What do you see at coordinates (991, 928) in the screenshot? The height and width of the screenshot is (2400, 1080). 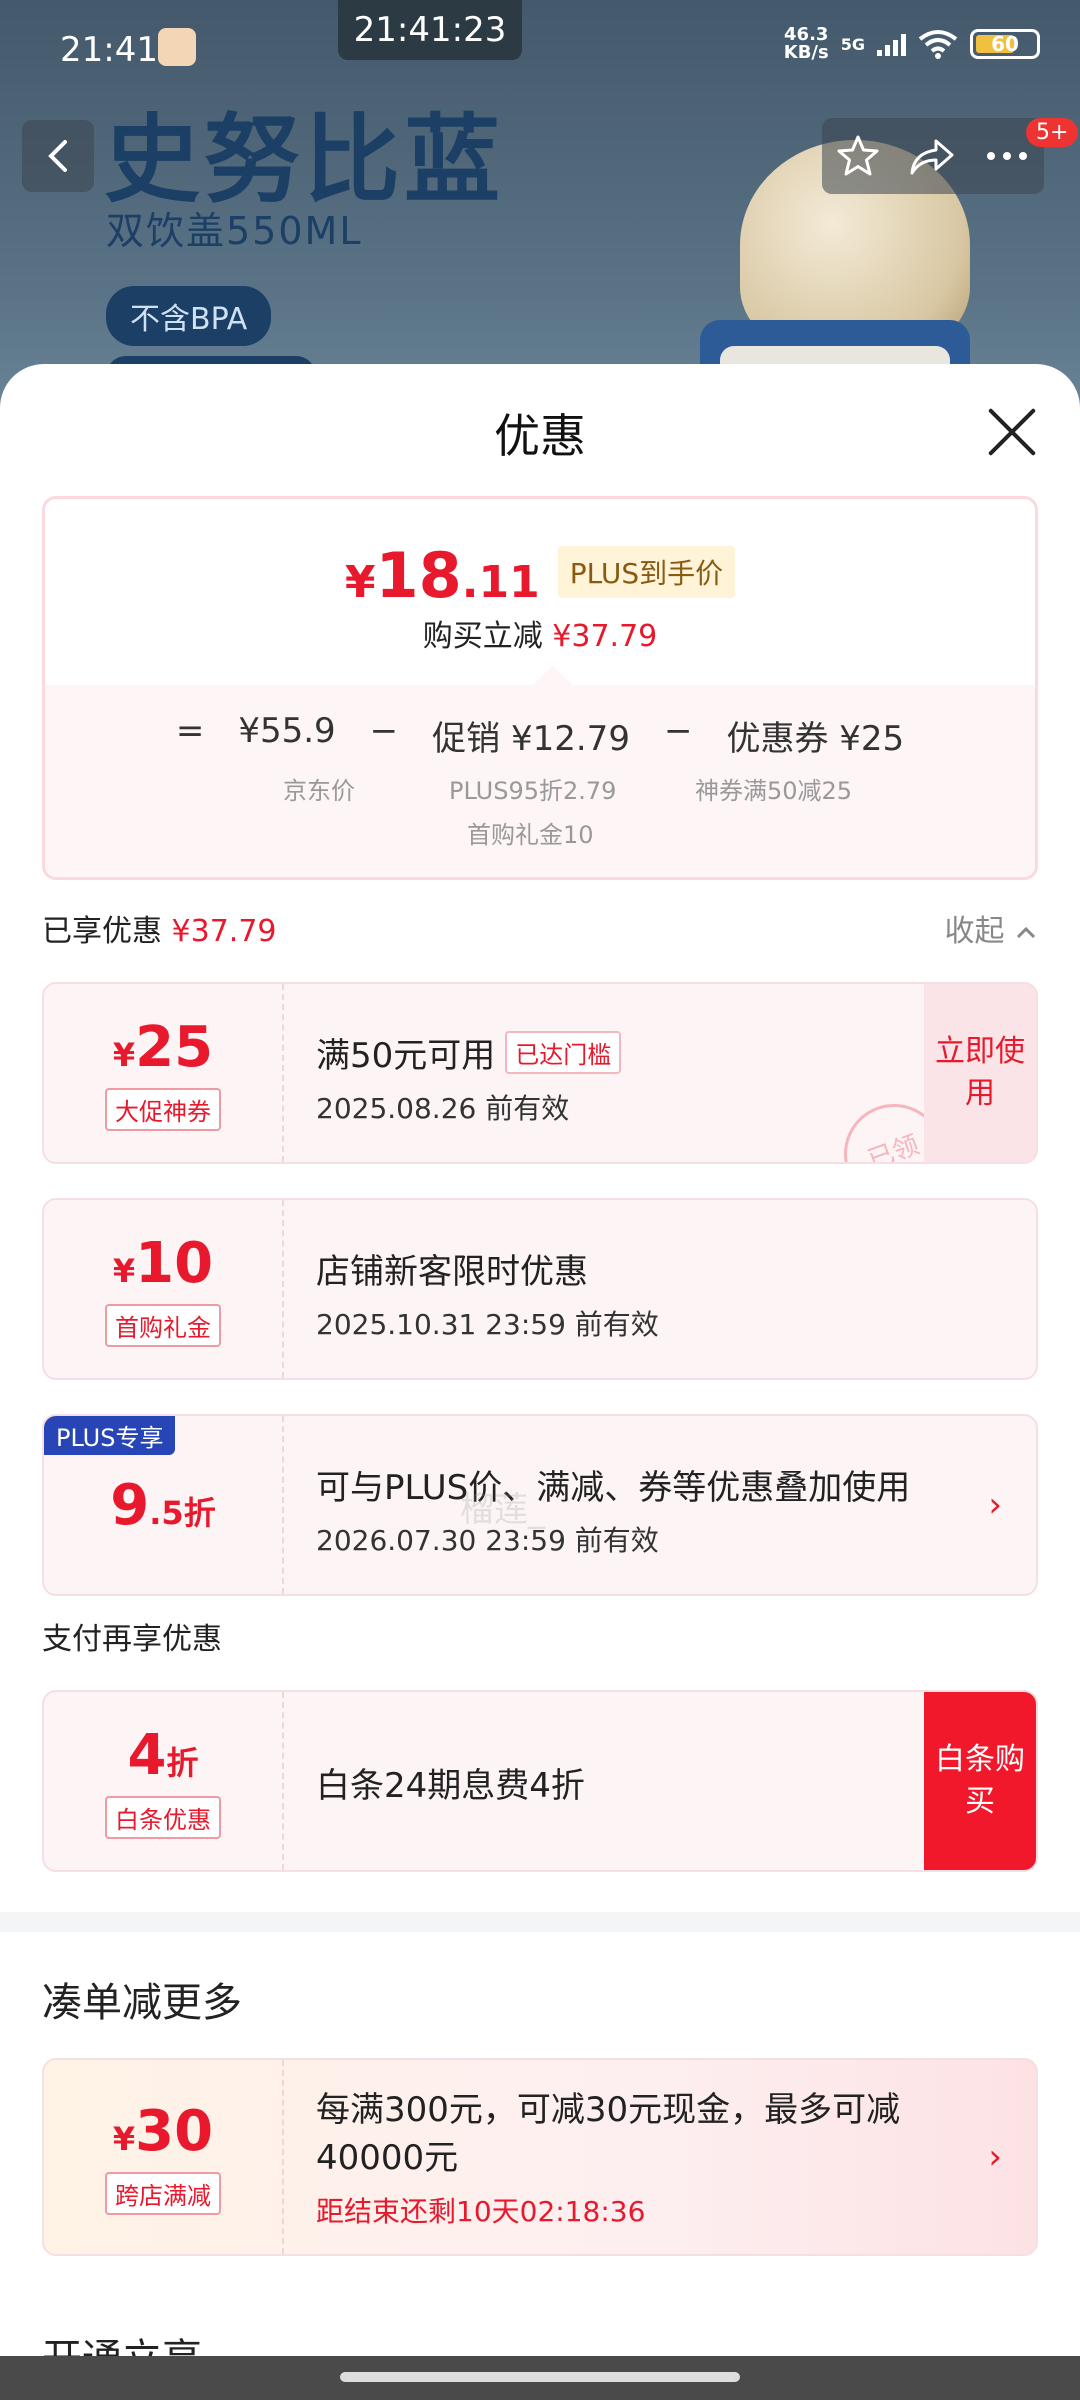 I see `collapse-toggle: 收起` at bounding box center [991, 928].